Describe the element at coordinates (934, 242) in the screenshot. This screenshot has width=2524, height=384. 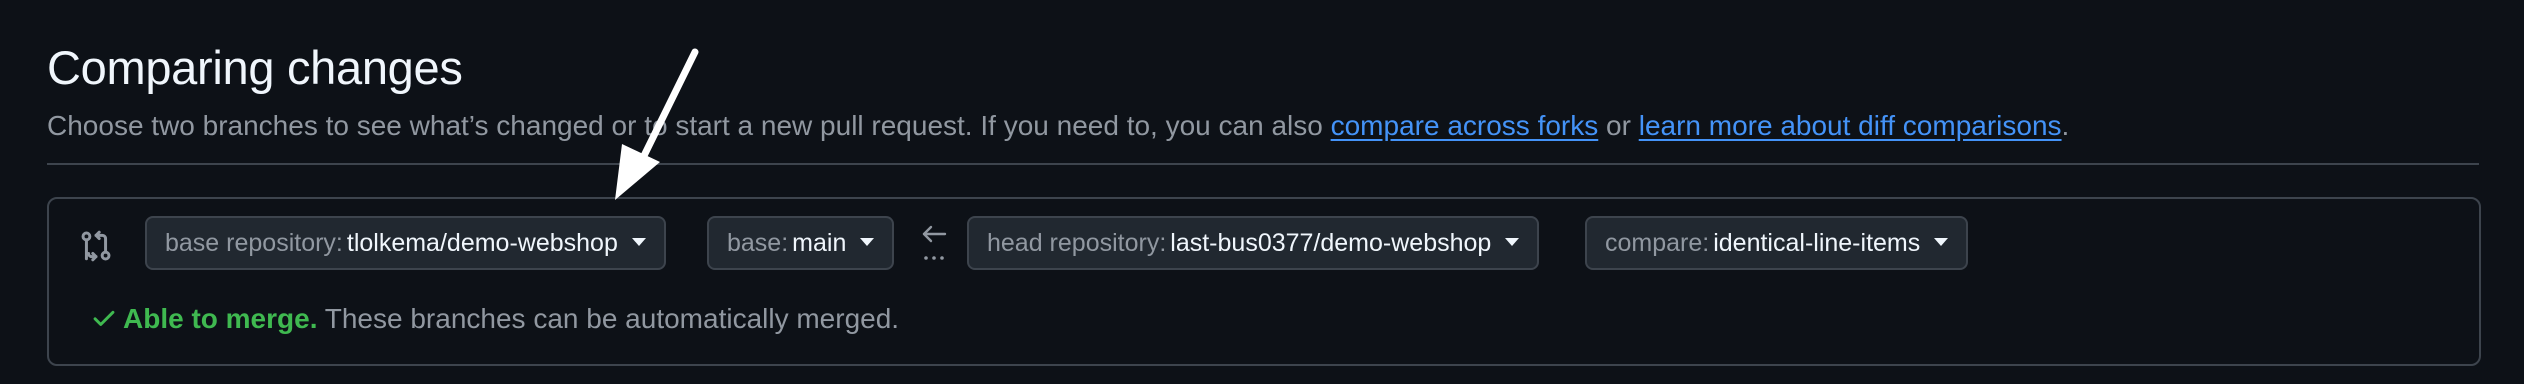
I see `arrow-left-icon` at that location.